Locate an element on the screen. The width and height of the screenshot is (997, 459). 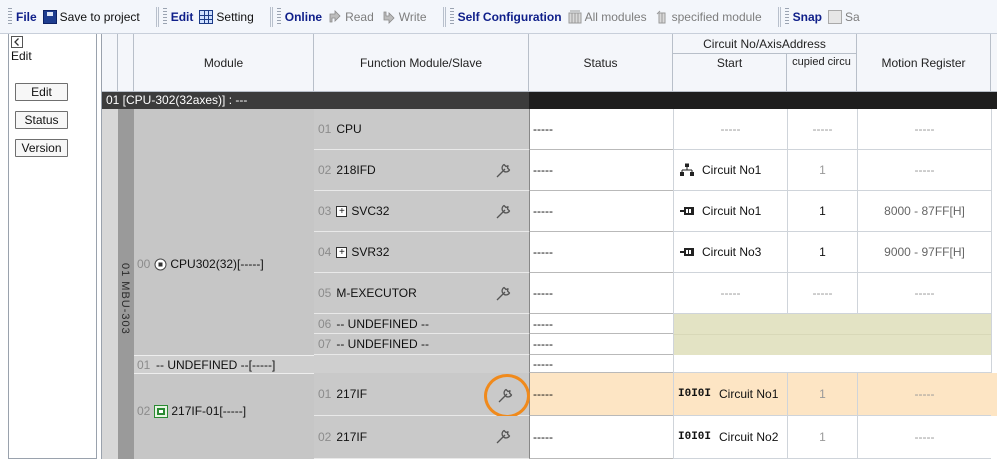
circuit-start-cell: I0I0I Circuit No2 is located at coordinates (730, 437).